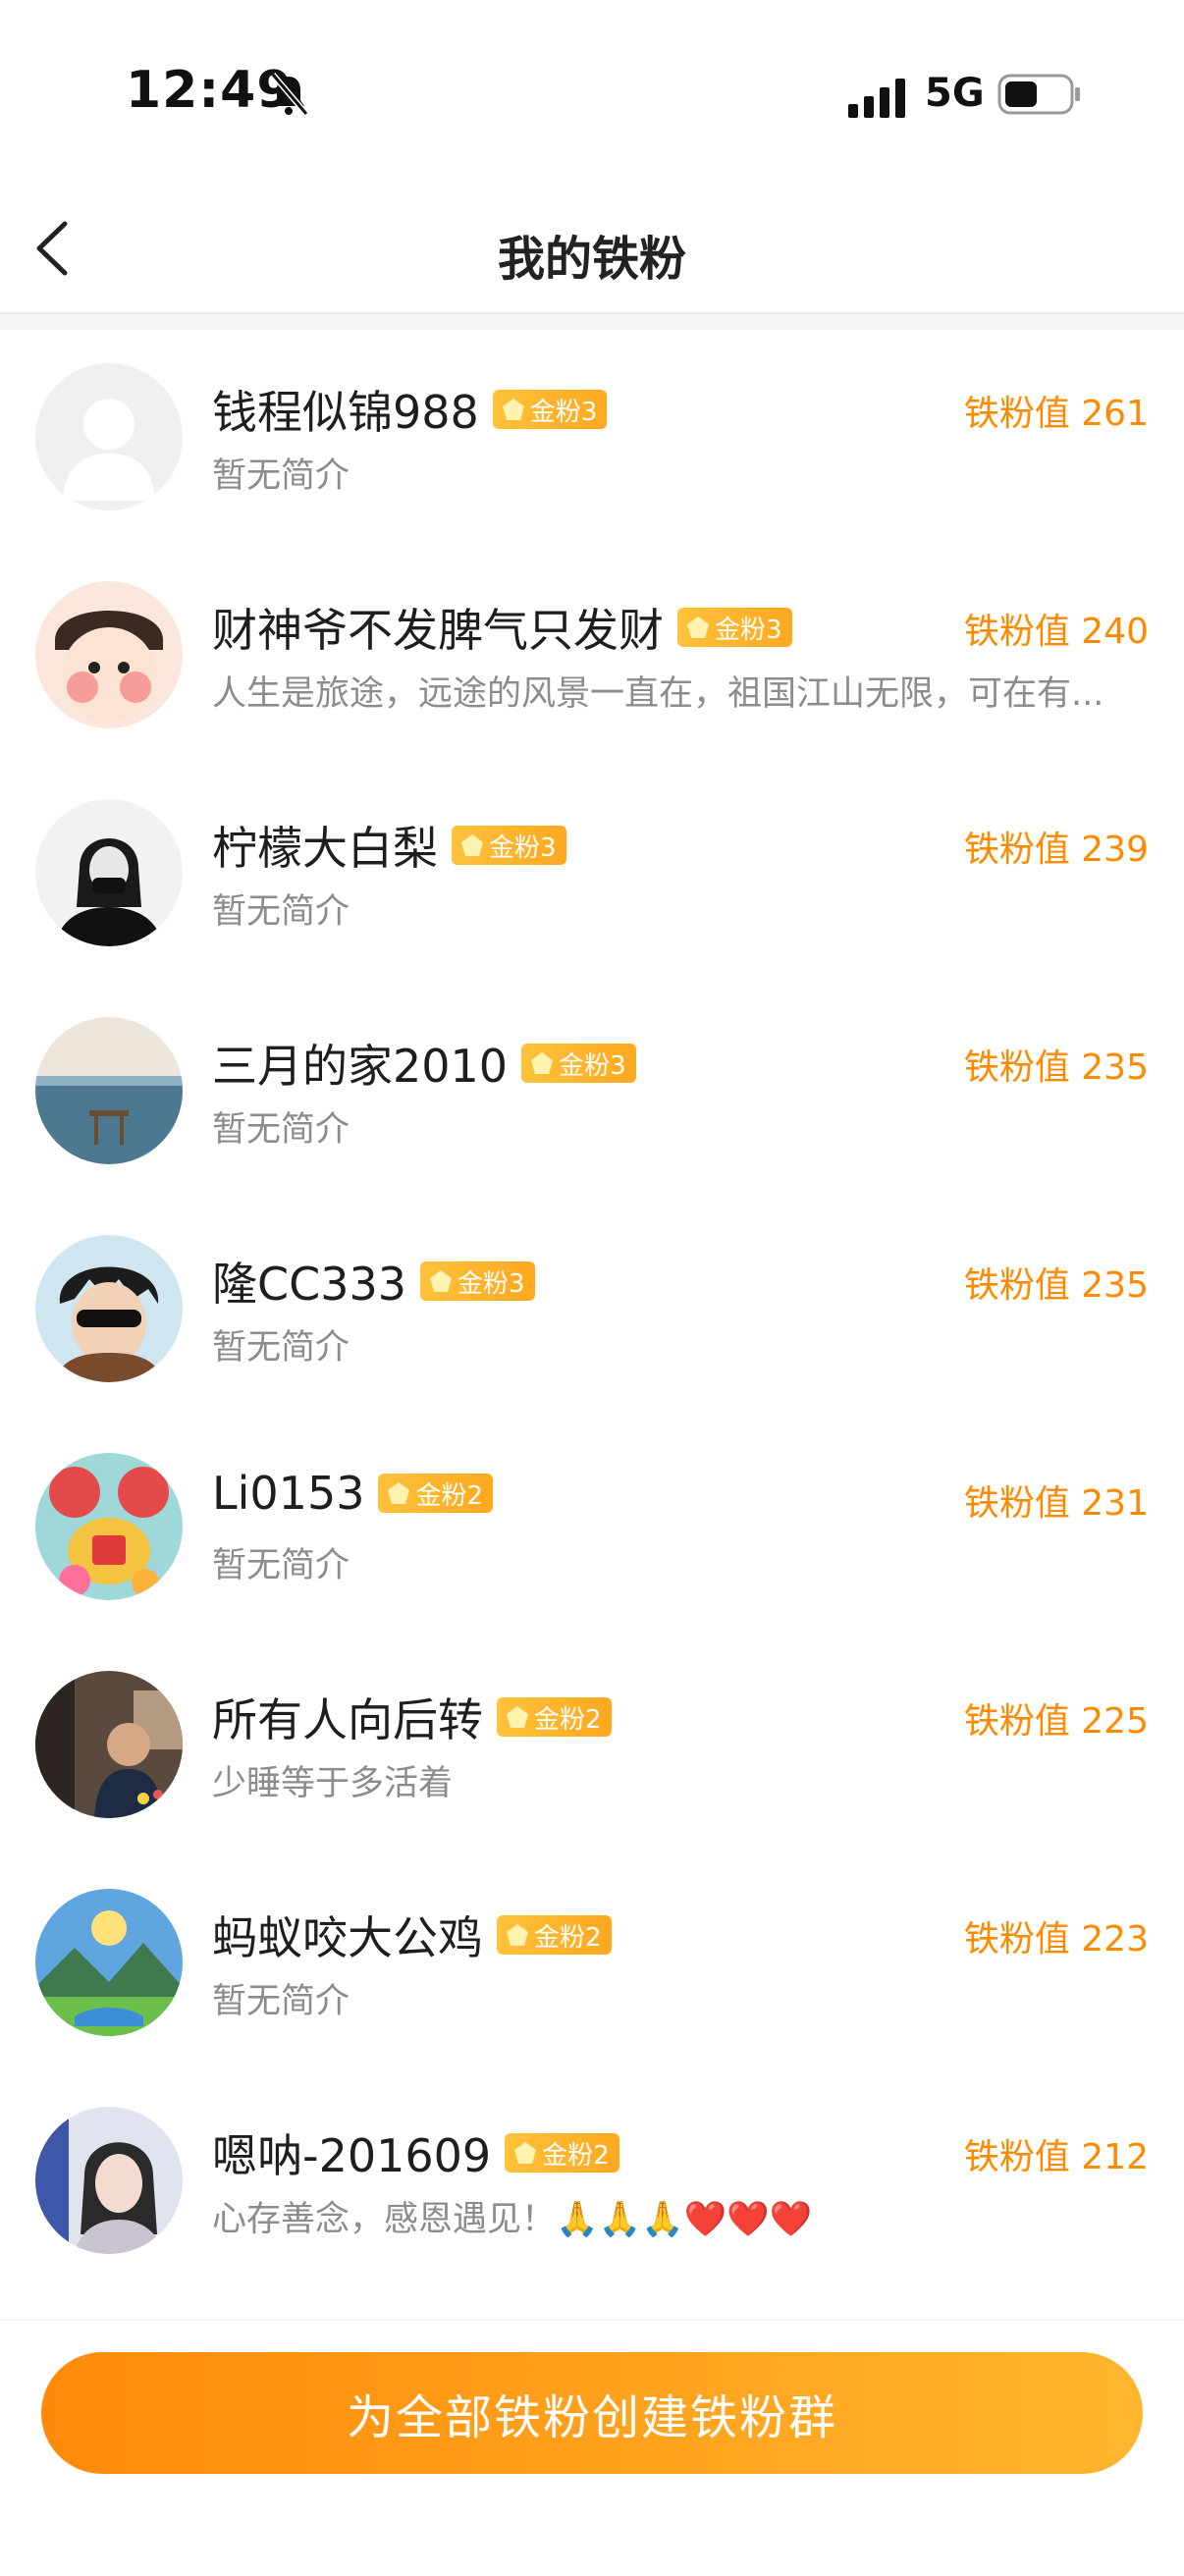 Image resolution: width=1184 pixels, height=2576 pixels. I want to click on mute-bell-icon, so click(289, 94).